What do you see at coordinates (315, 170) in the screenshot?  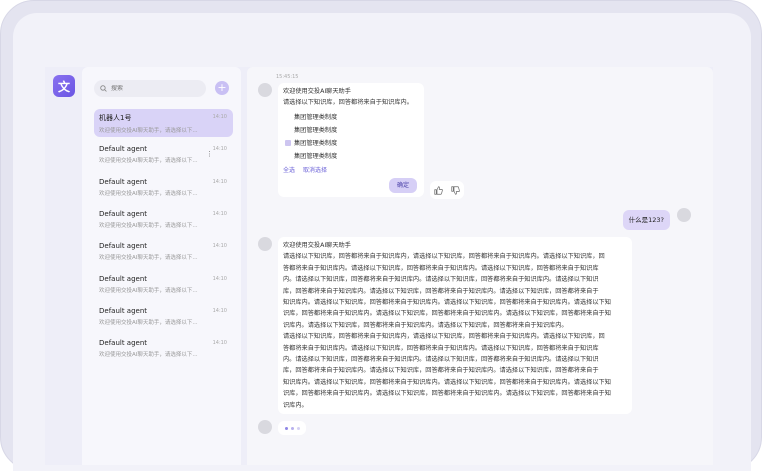 I see `cancel-select-link: 取消选择` at bounding box center [315, 170].